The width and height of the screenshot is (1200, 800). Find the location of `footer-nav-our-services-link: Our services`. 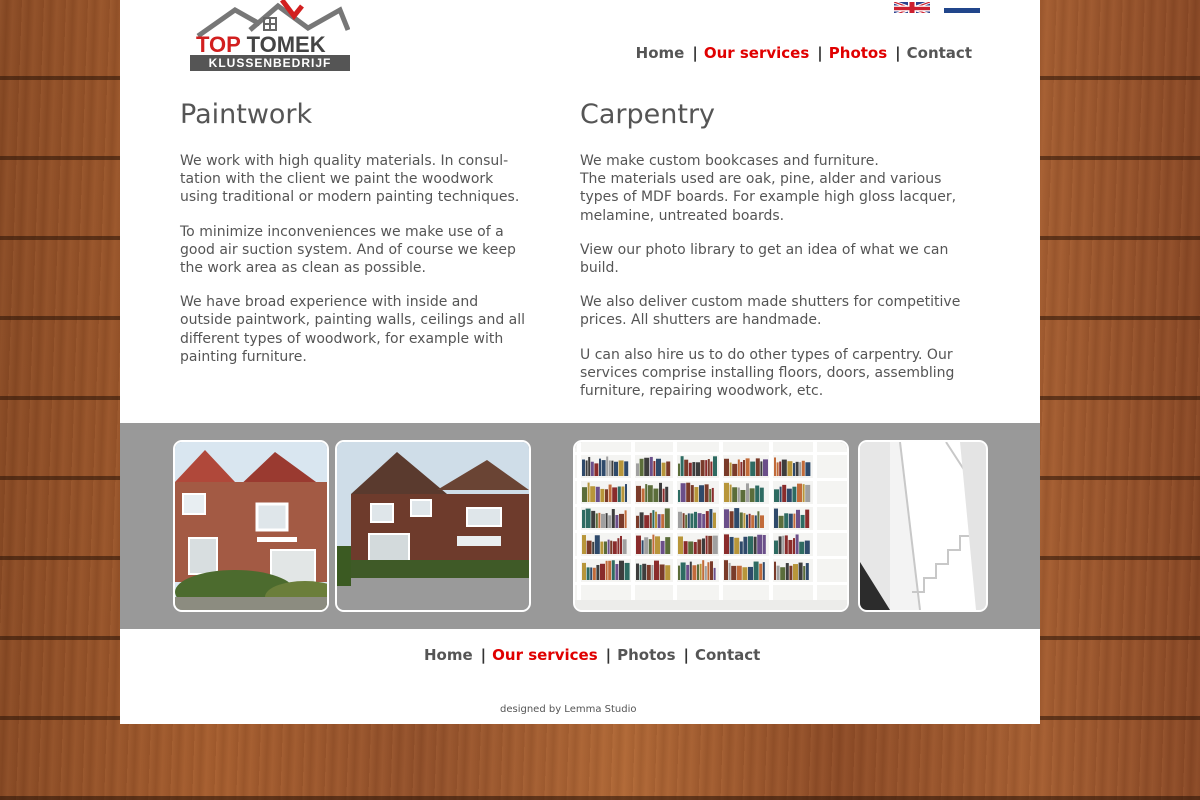

footer-nav-our-services-link: Our services is located at coordinates (544, 655).